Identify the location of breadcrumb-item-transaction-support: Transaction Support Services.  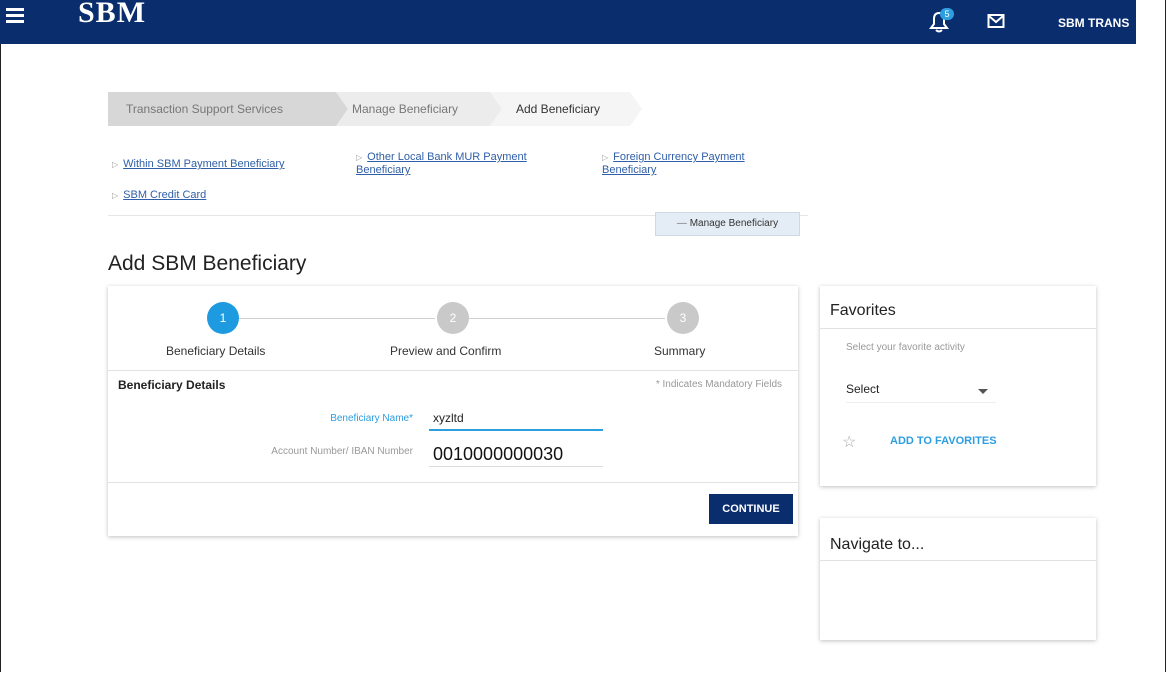
(204, 109).